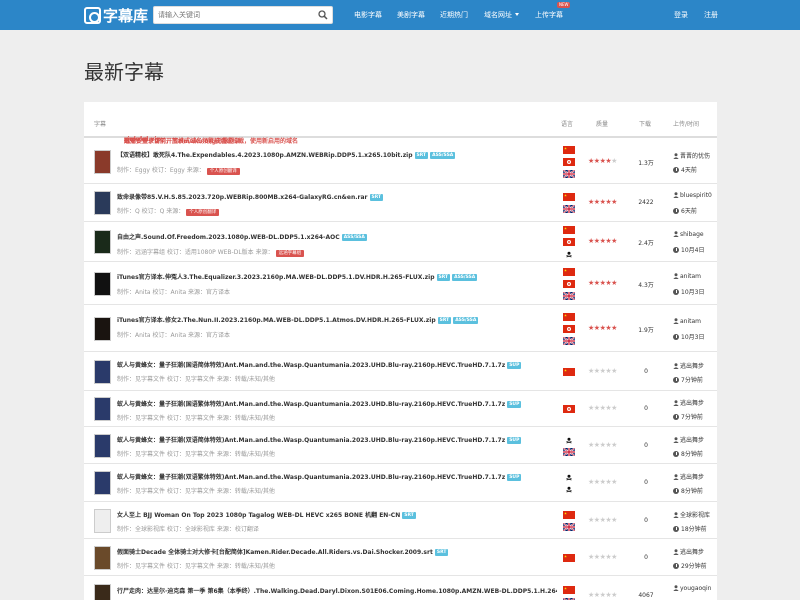  Describe the element at coordinates (686, 124) in the screenshot. I see `col-uploader-time: 上传/时间` at that location.